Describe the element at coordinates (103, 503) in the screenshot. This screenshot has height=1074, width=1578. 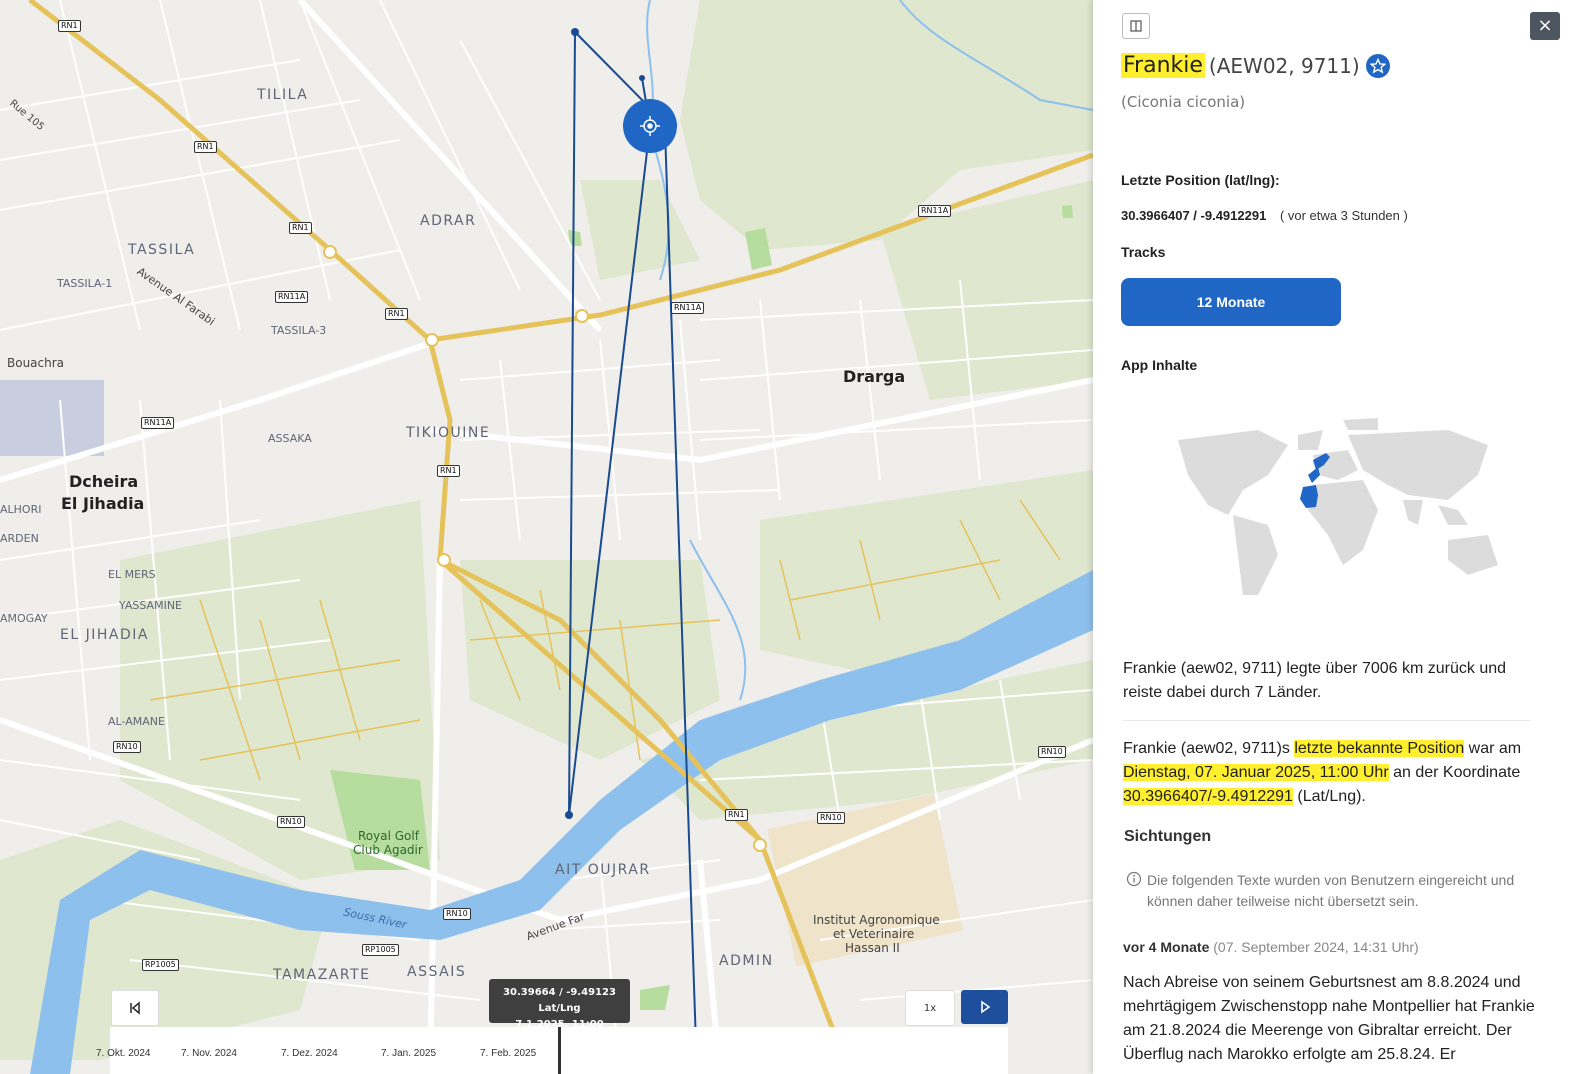
I see `place-label: El Jihadia` at that location.